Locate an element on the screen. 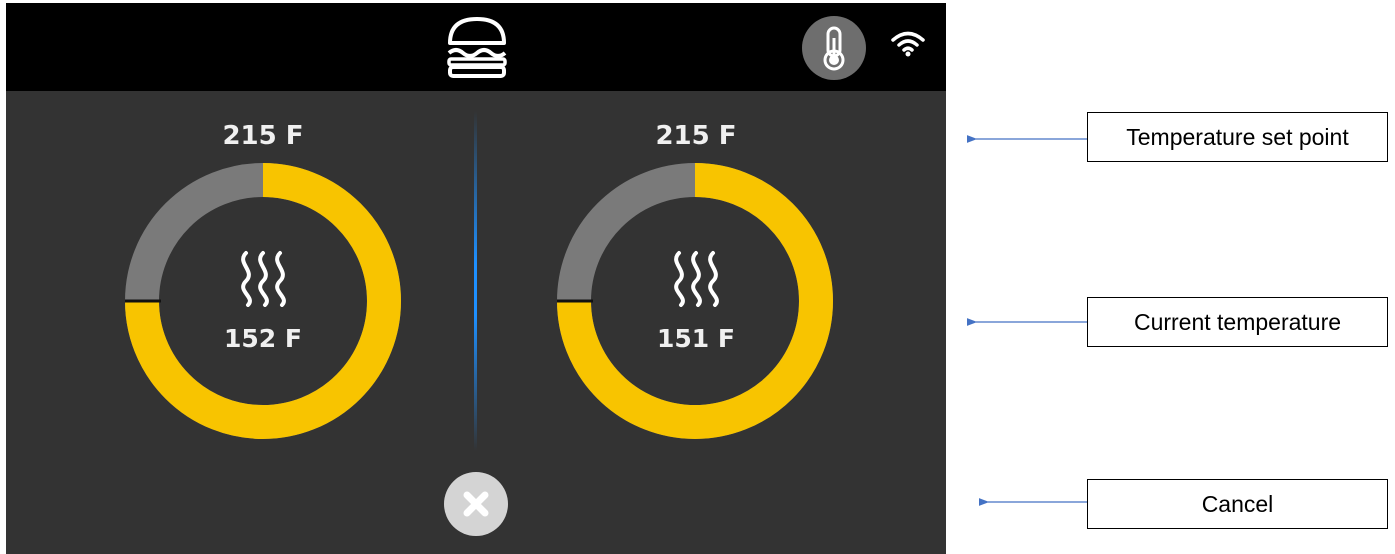 The width and height of the screenshot is (1395, 554). set-point-callout: Temperature set point is located at coordinates (1237, 137).